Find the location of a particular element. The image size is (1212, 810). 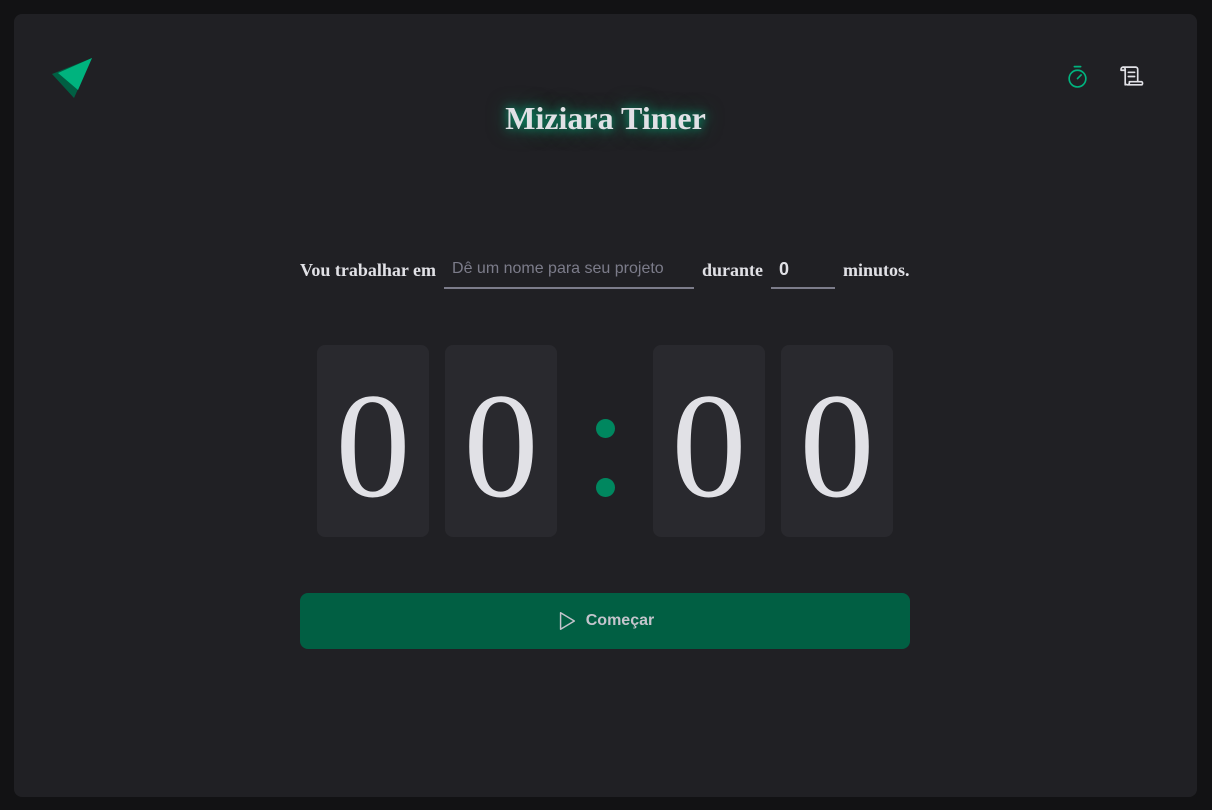

duration-label: durante is located at coordinates (733, 269).